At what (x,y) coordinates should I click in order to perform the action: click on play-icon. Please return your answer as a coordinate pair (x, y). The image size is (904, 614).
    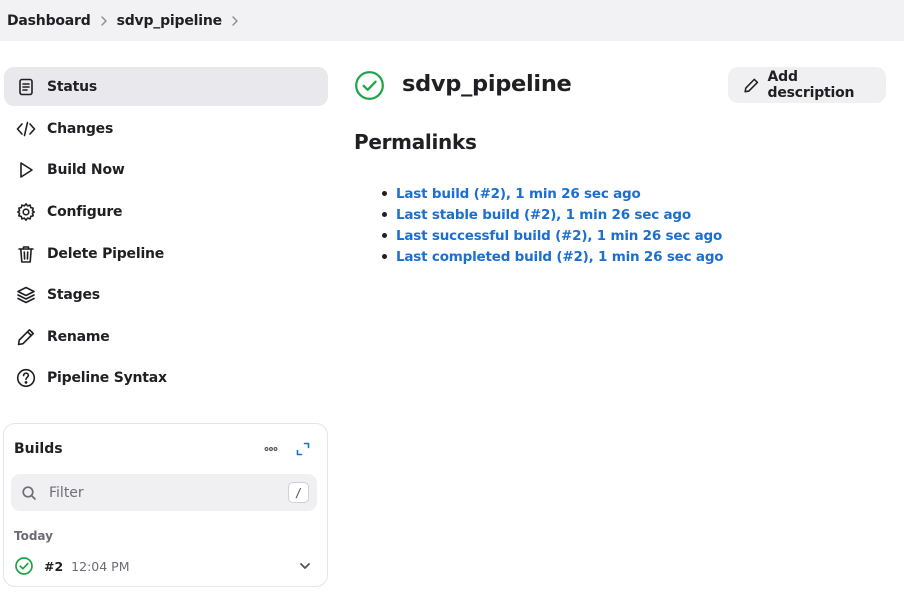
    Looking at the image, I should click on (26, 170).